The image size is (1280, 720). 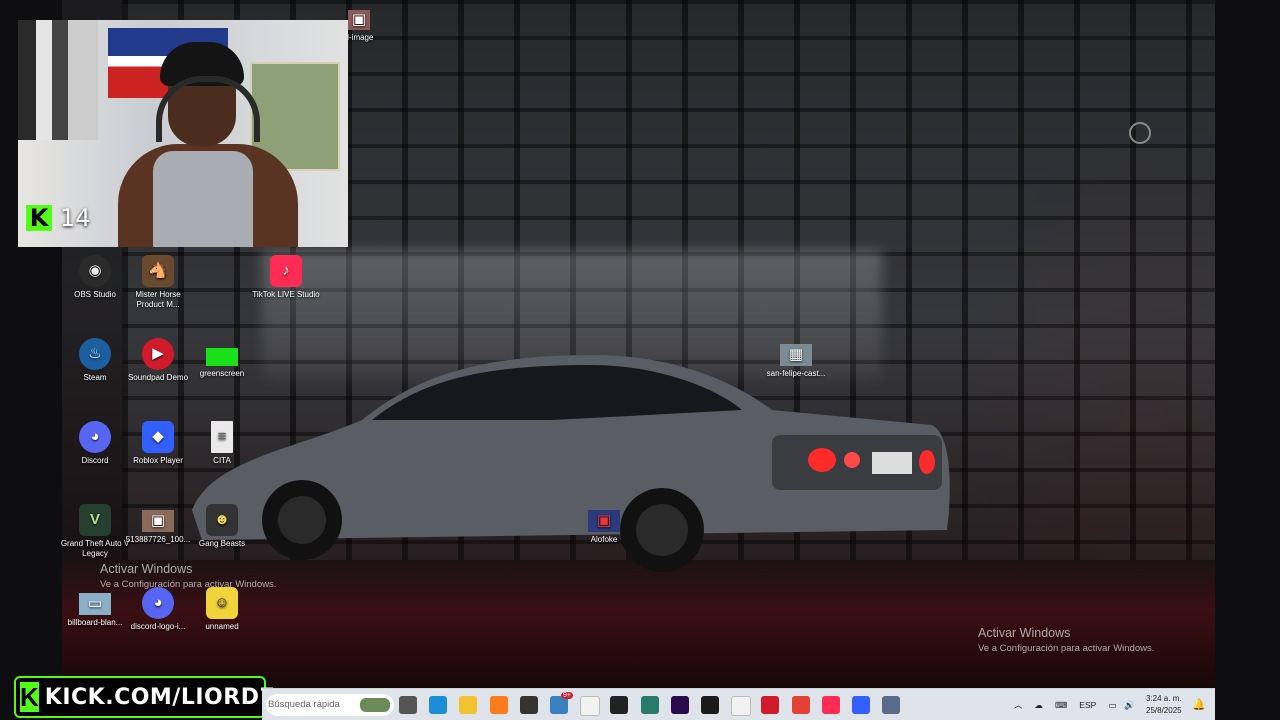 What do you see at coordinates (158, 354) in the screenshot?
I see `play-icon: ▶` at bounding box center [158, 354].